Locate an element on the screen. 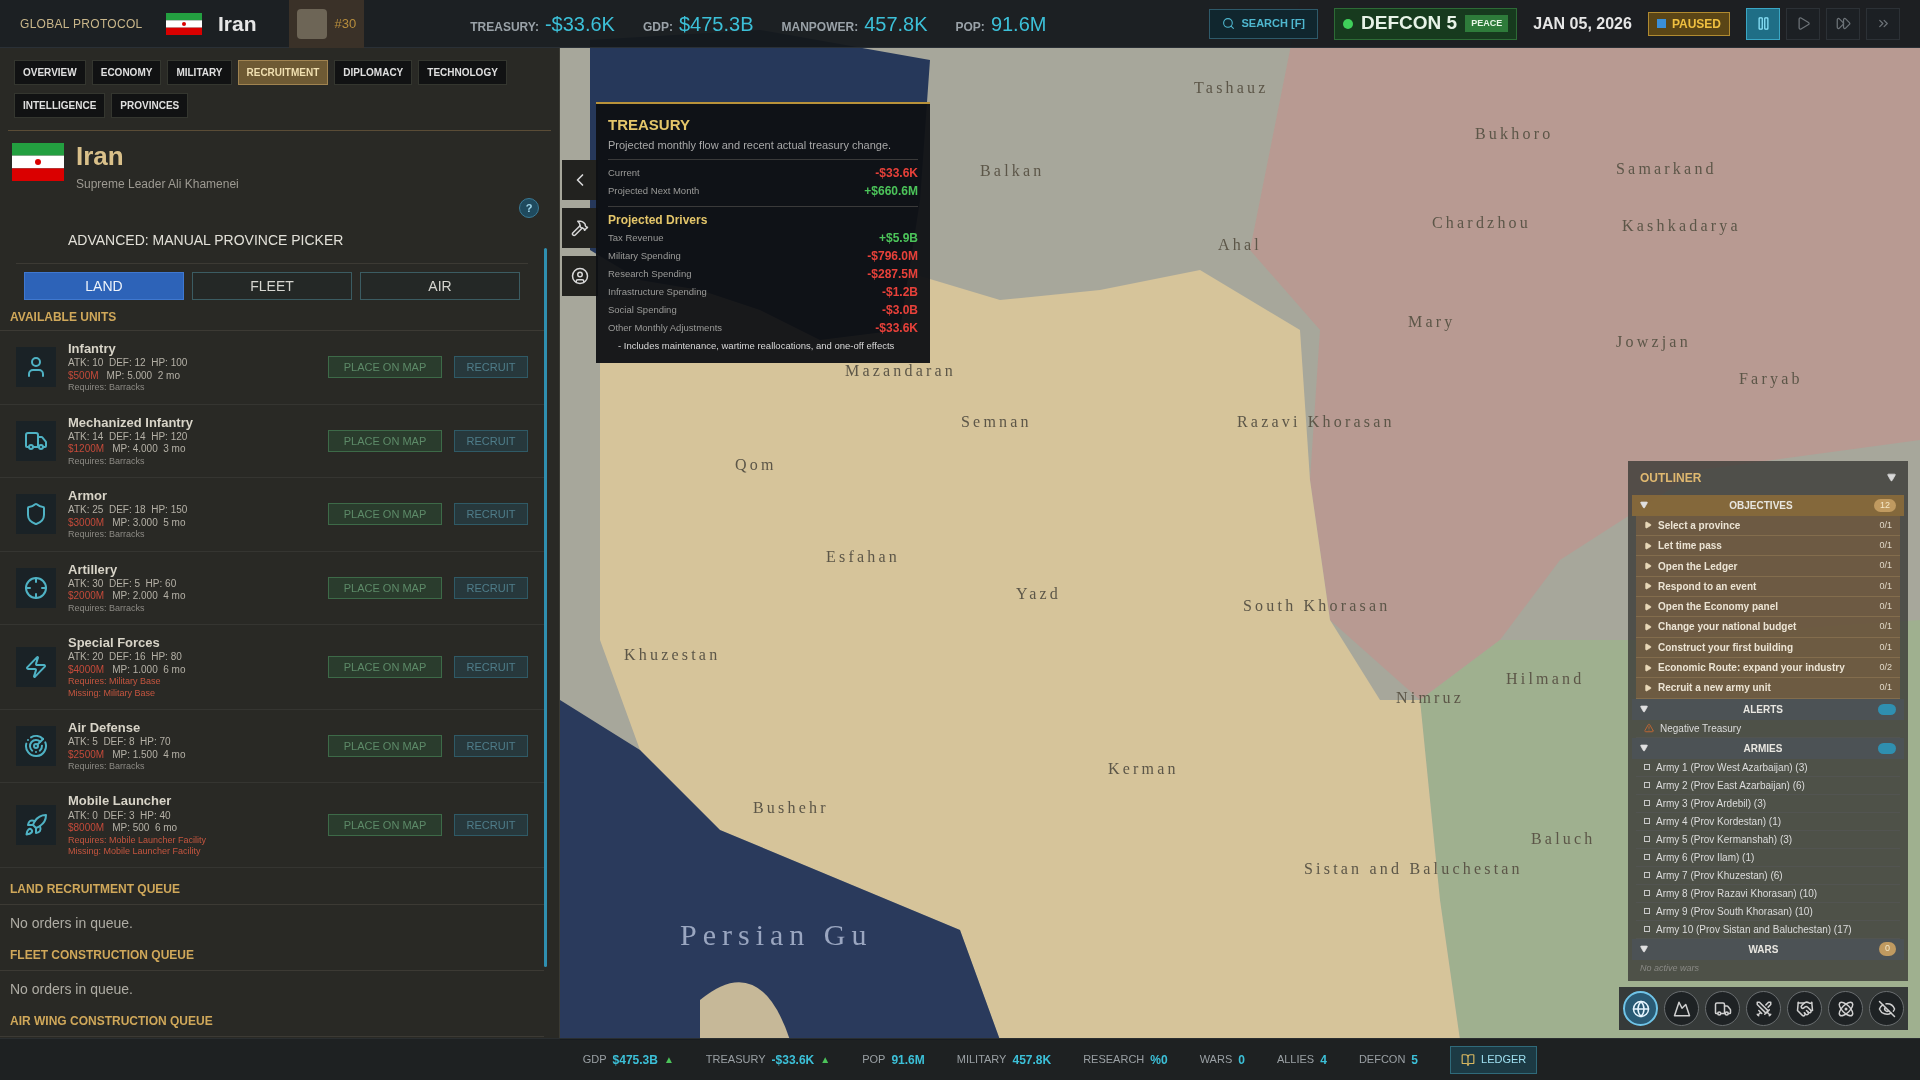 The image size is (1920, 1080). person-icon is located at coordinates (580, 276).